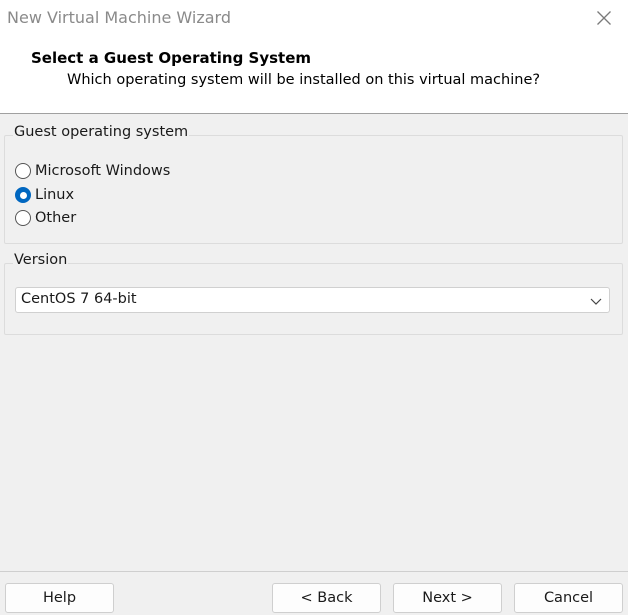  I want to click on radio-microsoft-windows: Microsoft Windows, so click(92, 171).